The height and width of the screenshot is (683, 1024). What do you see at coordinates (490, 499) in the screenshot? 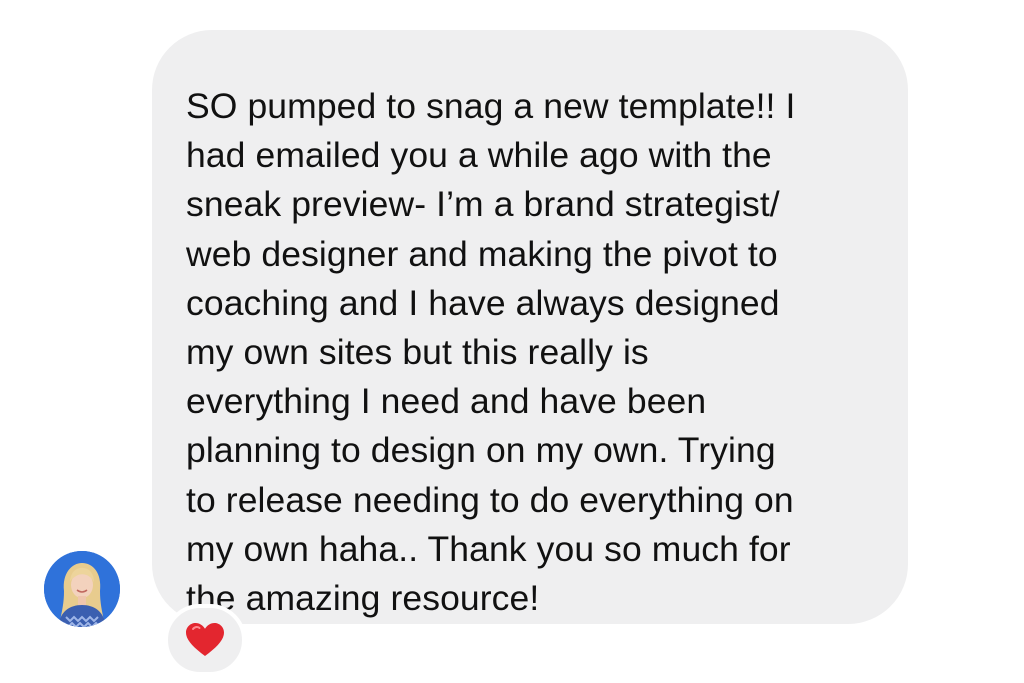
I see `message-line: to release needing to do everything on` at bounding box center [490, 499].